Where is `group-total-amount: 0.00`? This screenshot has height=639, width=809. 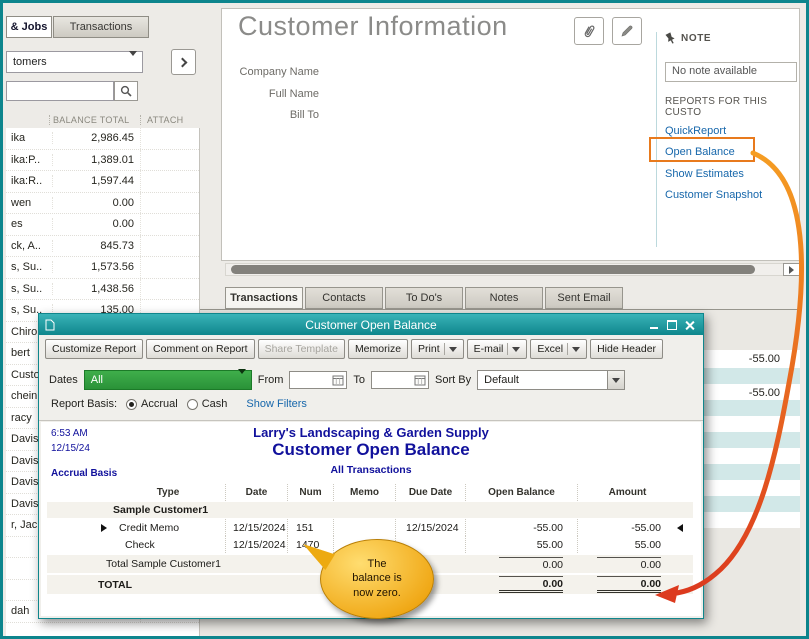
group-total-amount: 0.00 is located at coordinates (629, 564).